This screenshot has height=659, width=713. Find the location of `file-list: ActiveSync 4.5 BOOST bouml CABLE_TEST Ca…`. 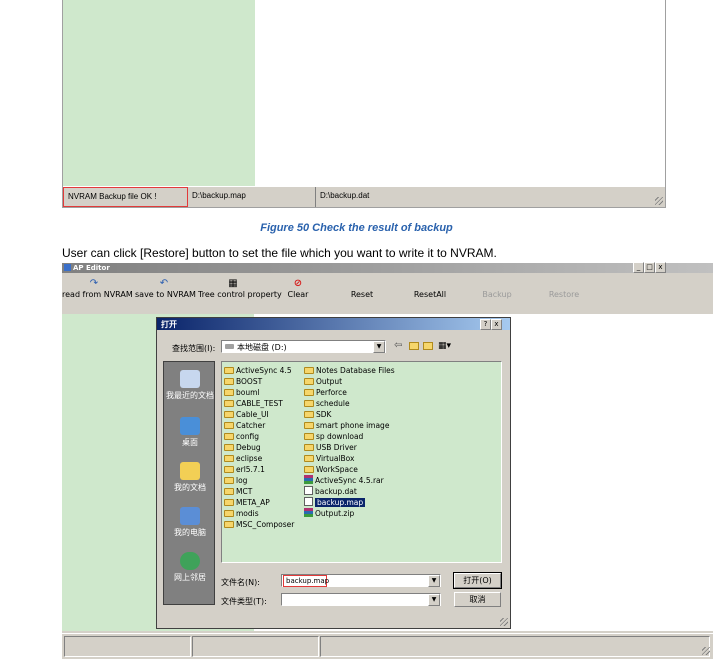

file-list: ActiveSync 4.5 BOOST bouml CABLE_TEST Ca… is located at coordinates (361, 462).